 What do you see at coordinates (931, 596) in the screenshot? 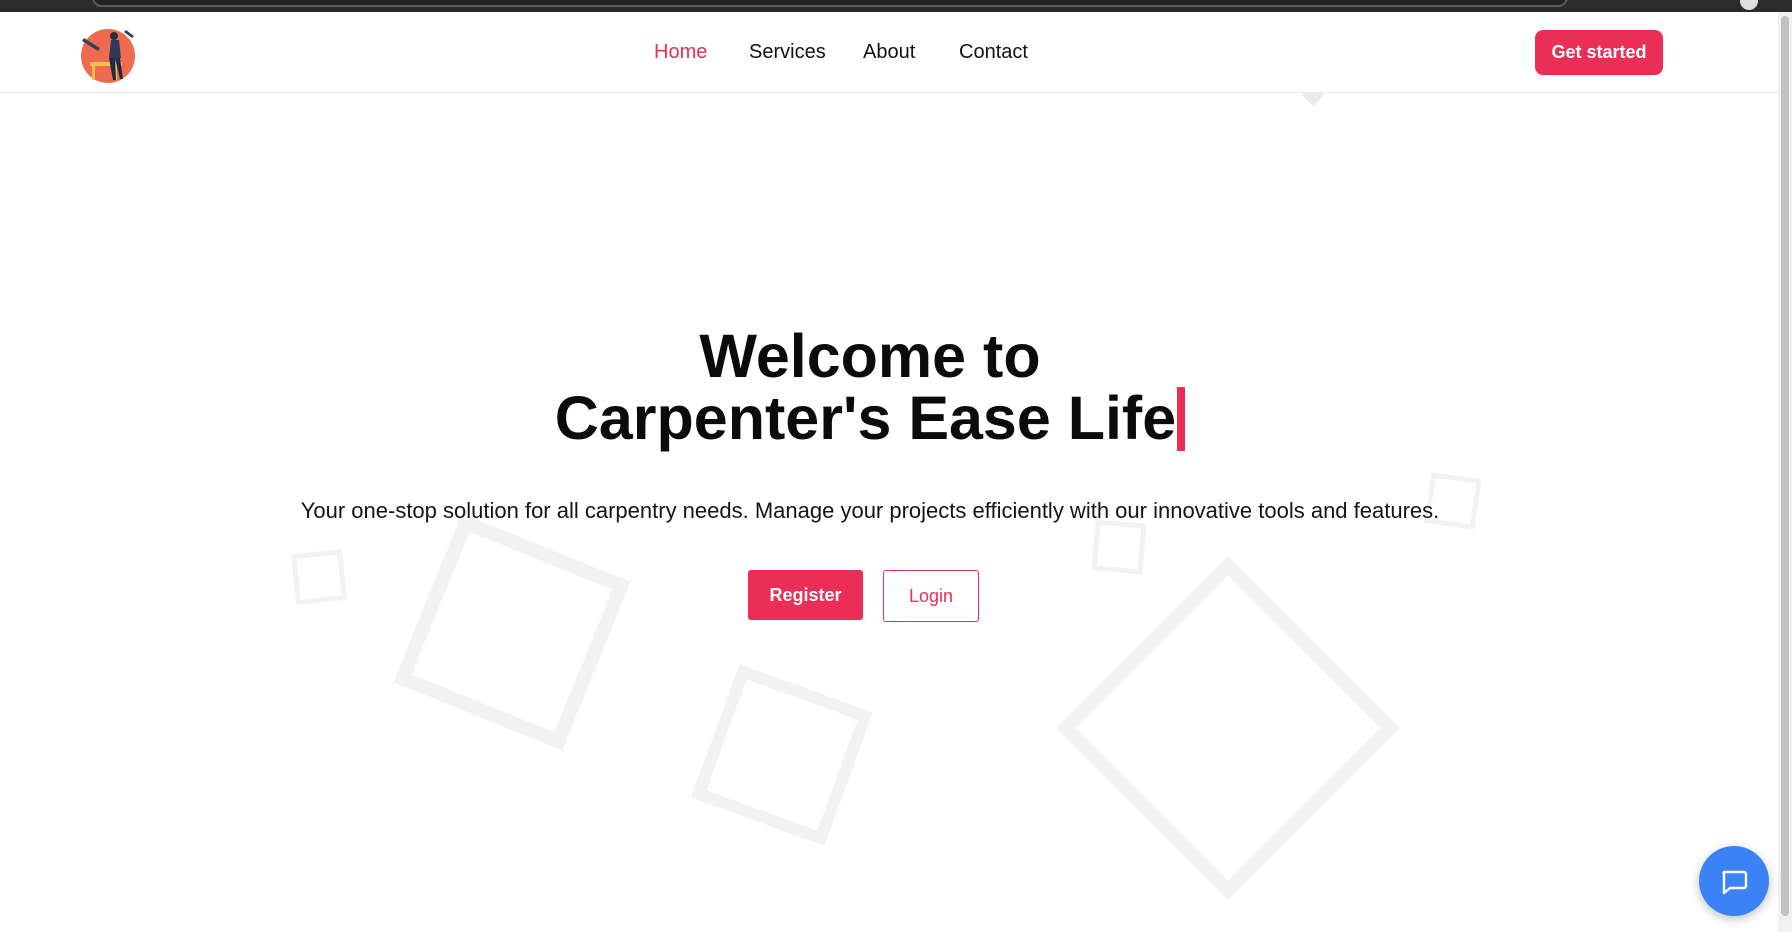
I see `login-button: Login` at bounding box center [931, 596].